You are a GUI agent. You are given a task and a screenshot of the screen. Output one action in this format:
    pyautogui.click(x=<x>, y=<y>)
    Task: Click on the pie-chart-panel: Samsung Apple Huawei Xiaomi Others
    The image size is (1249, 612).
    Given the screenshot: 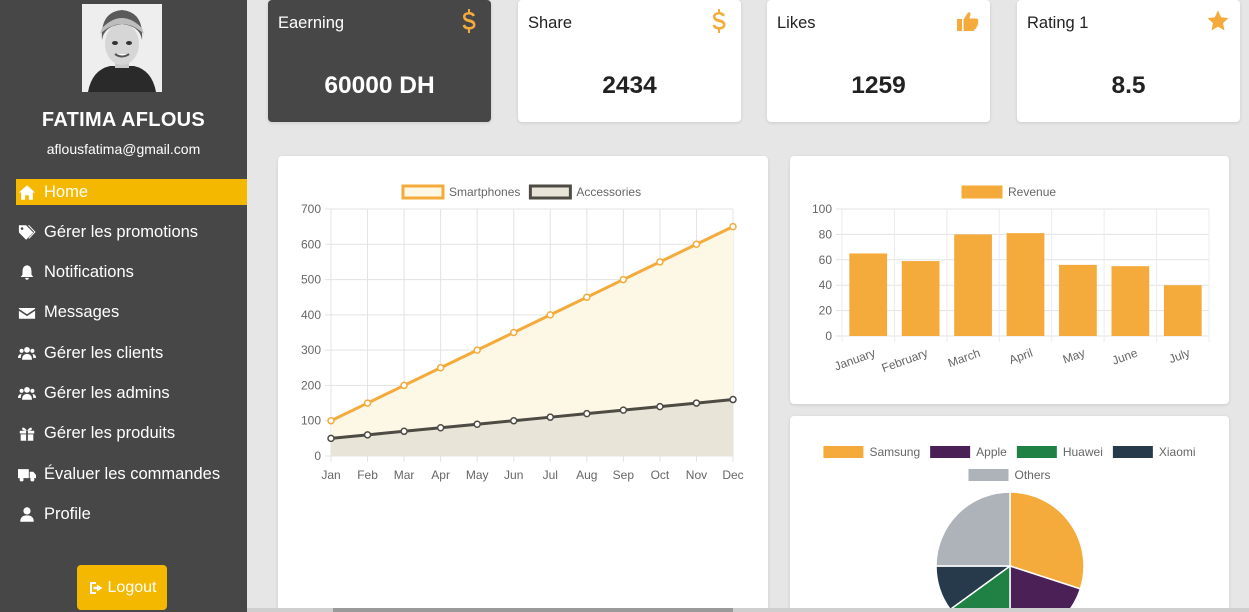 What is the action you would take?
    pyautogui.click(x=1009, y=514)
    